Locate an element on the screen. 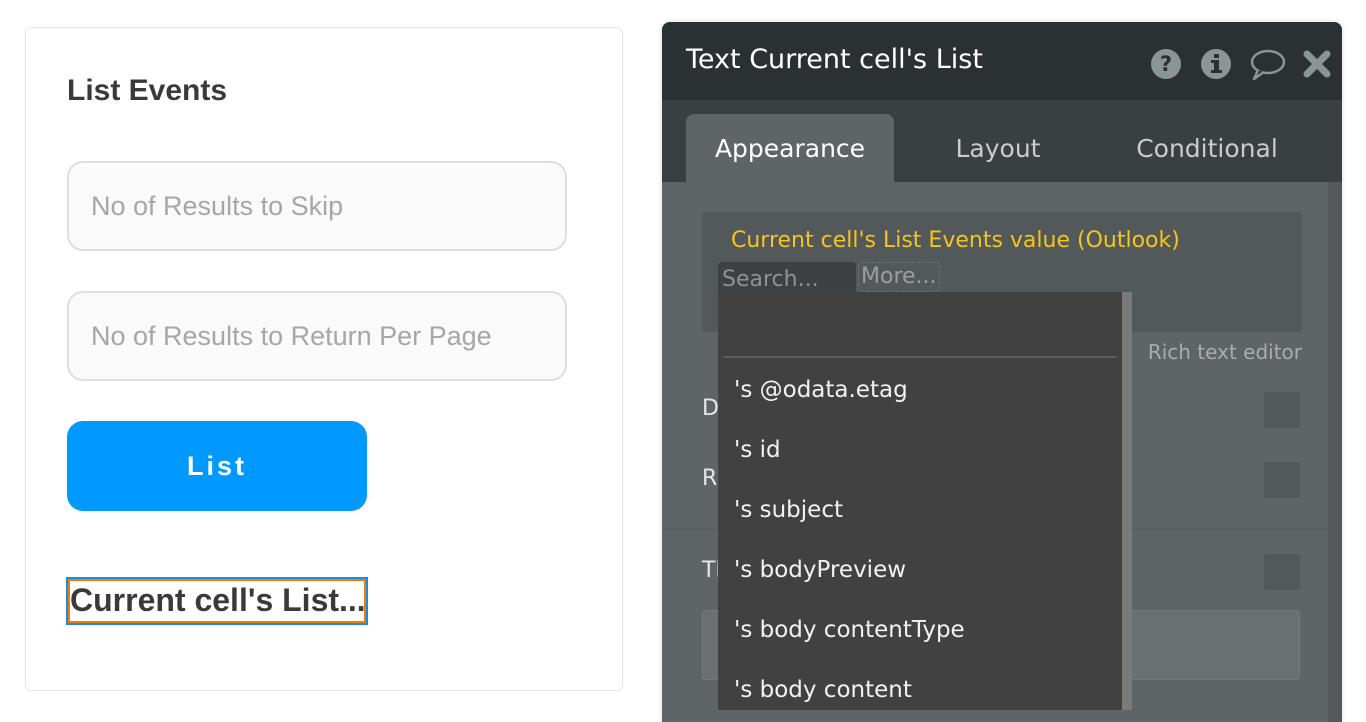 The width and height of the screenshot is (1366, 722). dropdown-option: 's body content is located at coordinates (920, 685).